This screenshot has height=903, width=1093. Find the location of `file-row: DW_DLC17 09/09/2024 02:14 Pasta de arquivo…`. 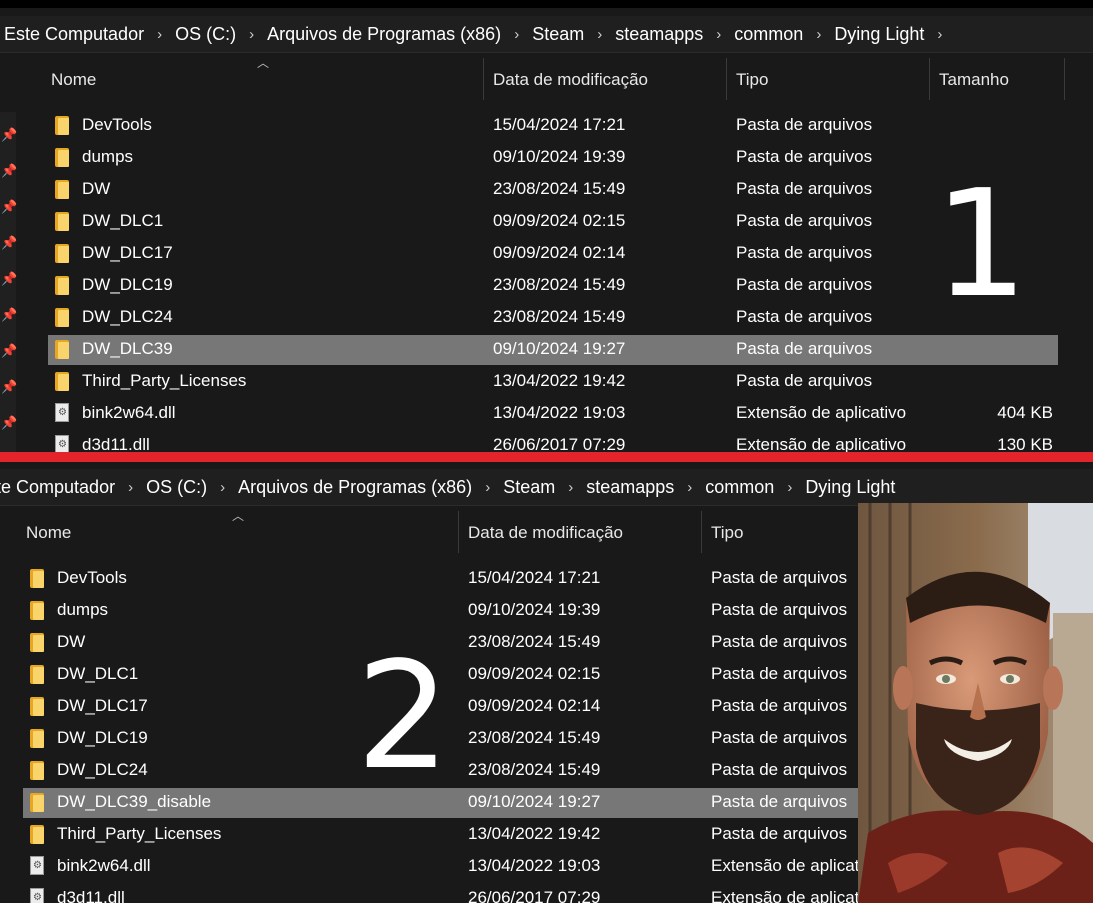

file-row: DW_DLC17 09/09/2024 02:14 Pasta de arquivo… is located at coordinates (553, 254).